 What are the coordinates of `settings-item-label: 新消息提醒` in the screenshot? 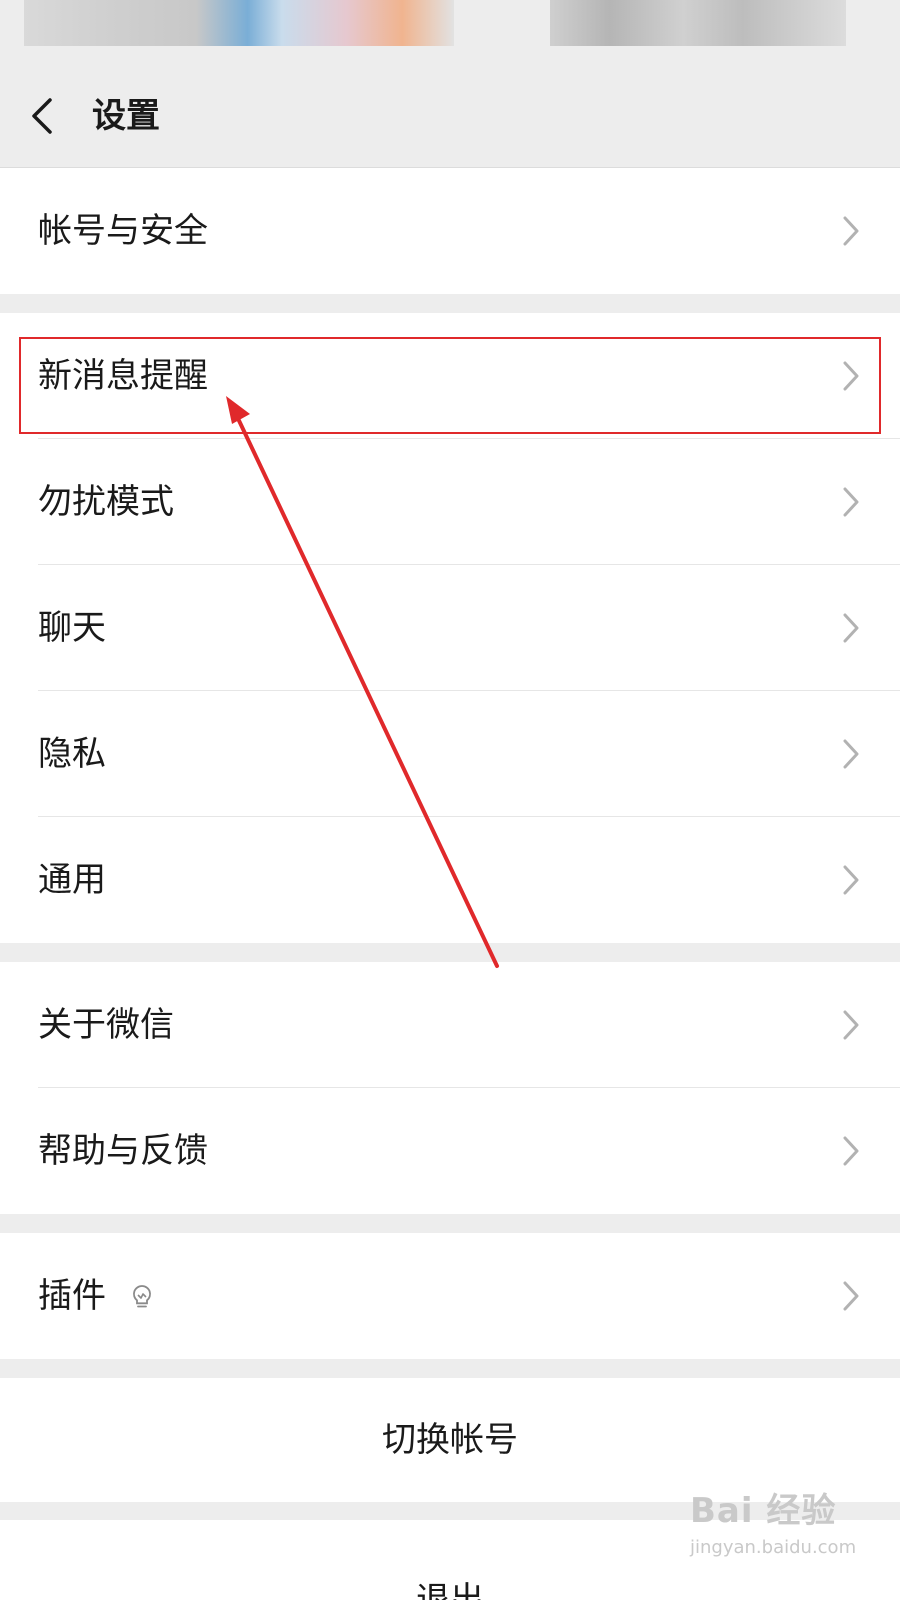 It's located at (123, 376).